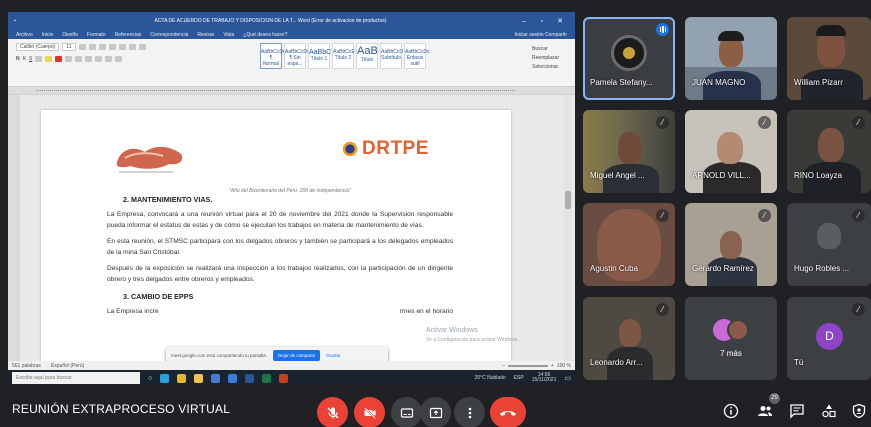  Describe the element at coordinates (70, 35) in the screenshot. I see `menu-diseno: Diseño` at that location.